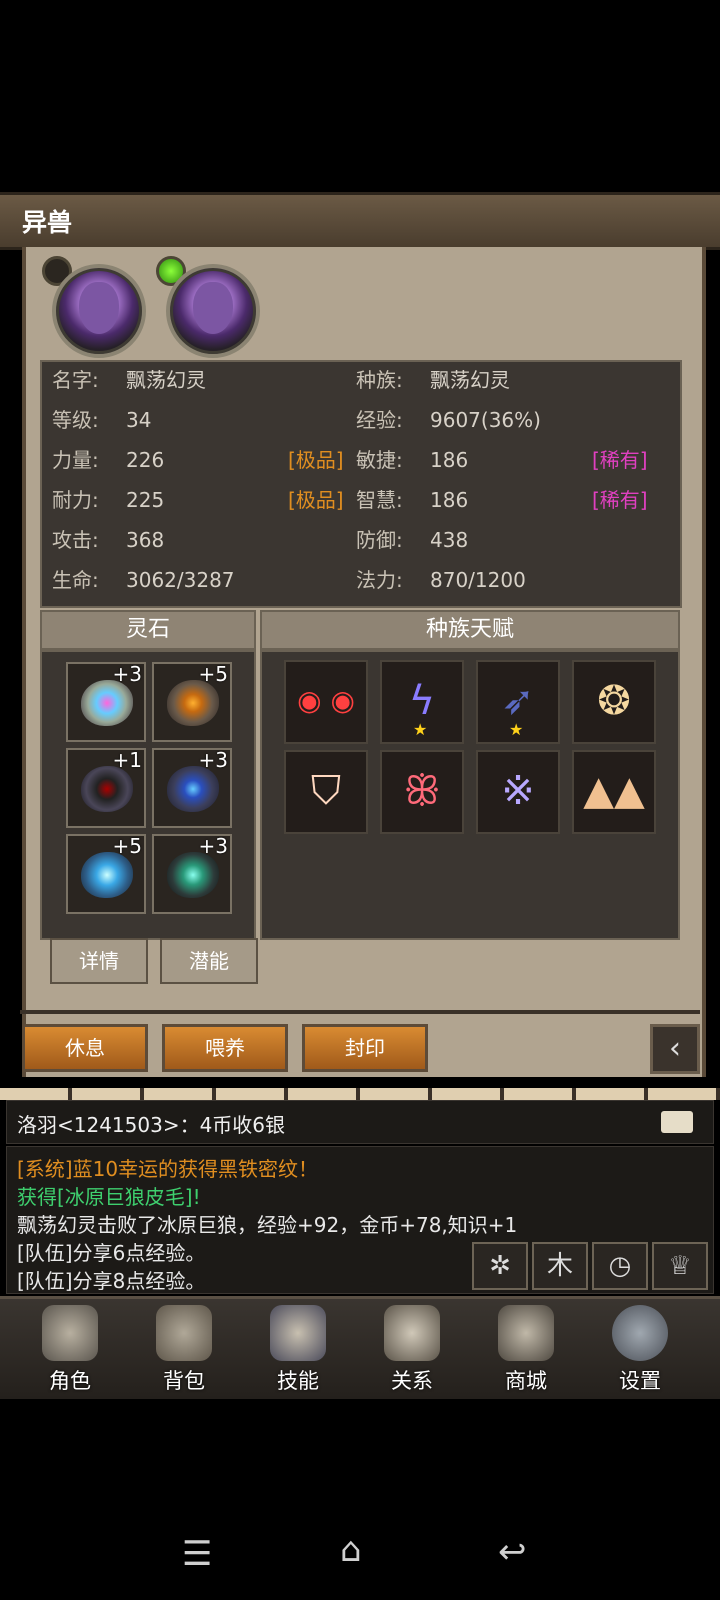  I want to click on seal-button: 封印, so click(365, 1048).